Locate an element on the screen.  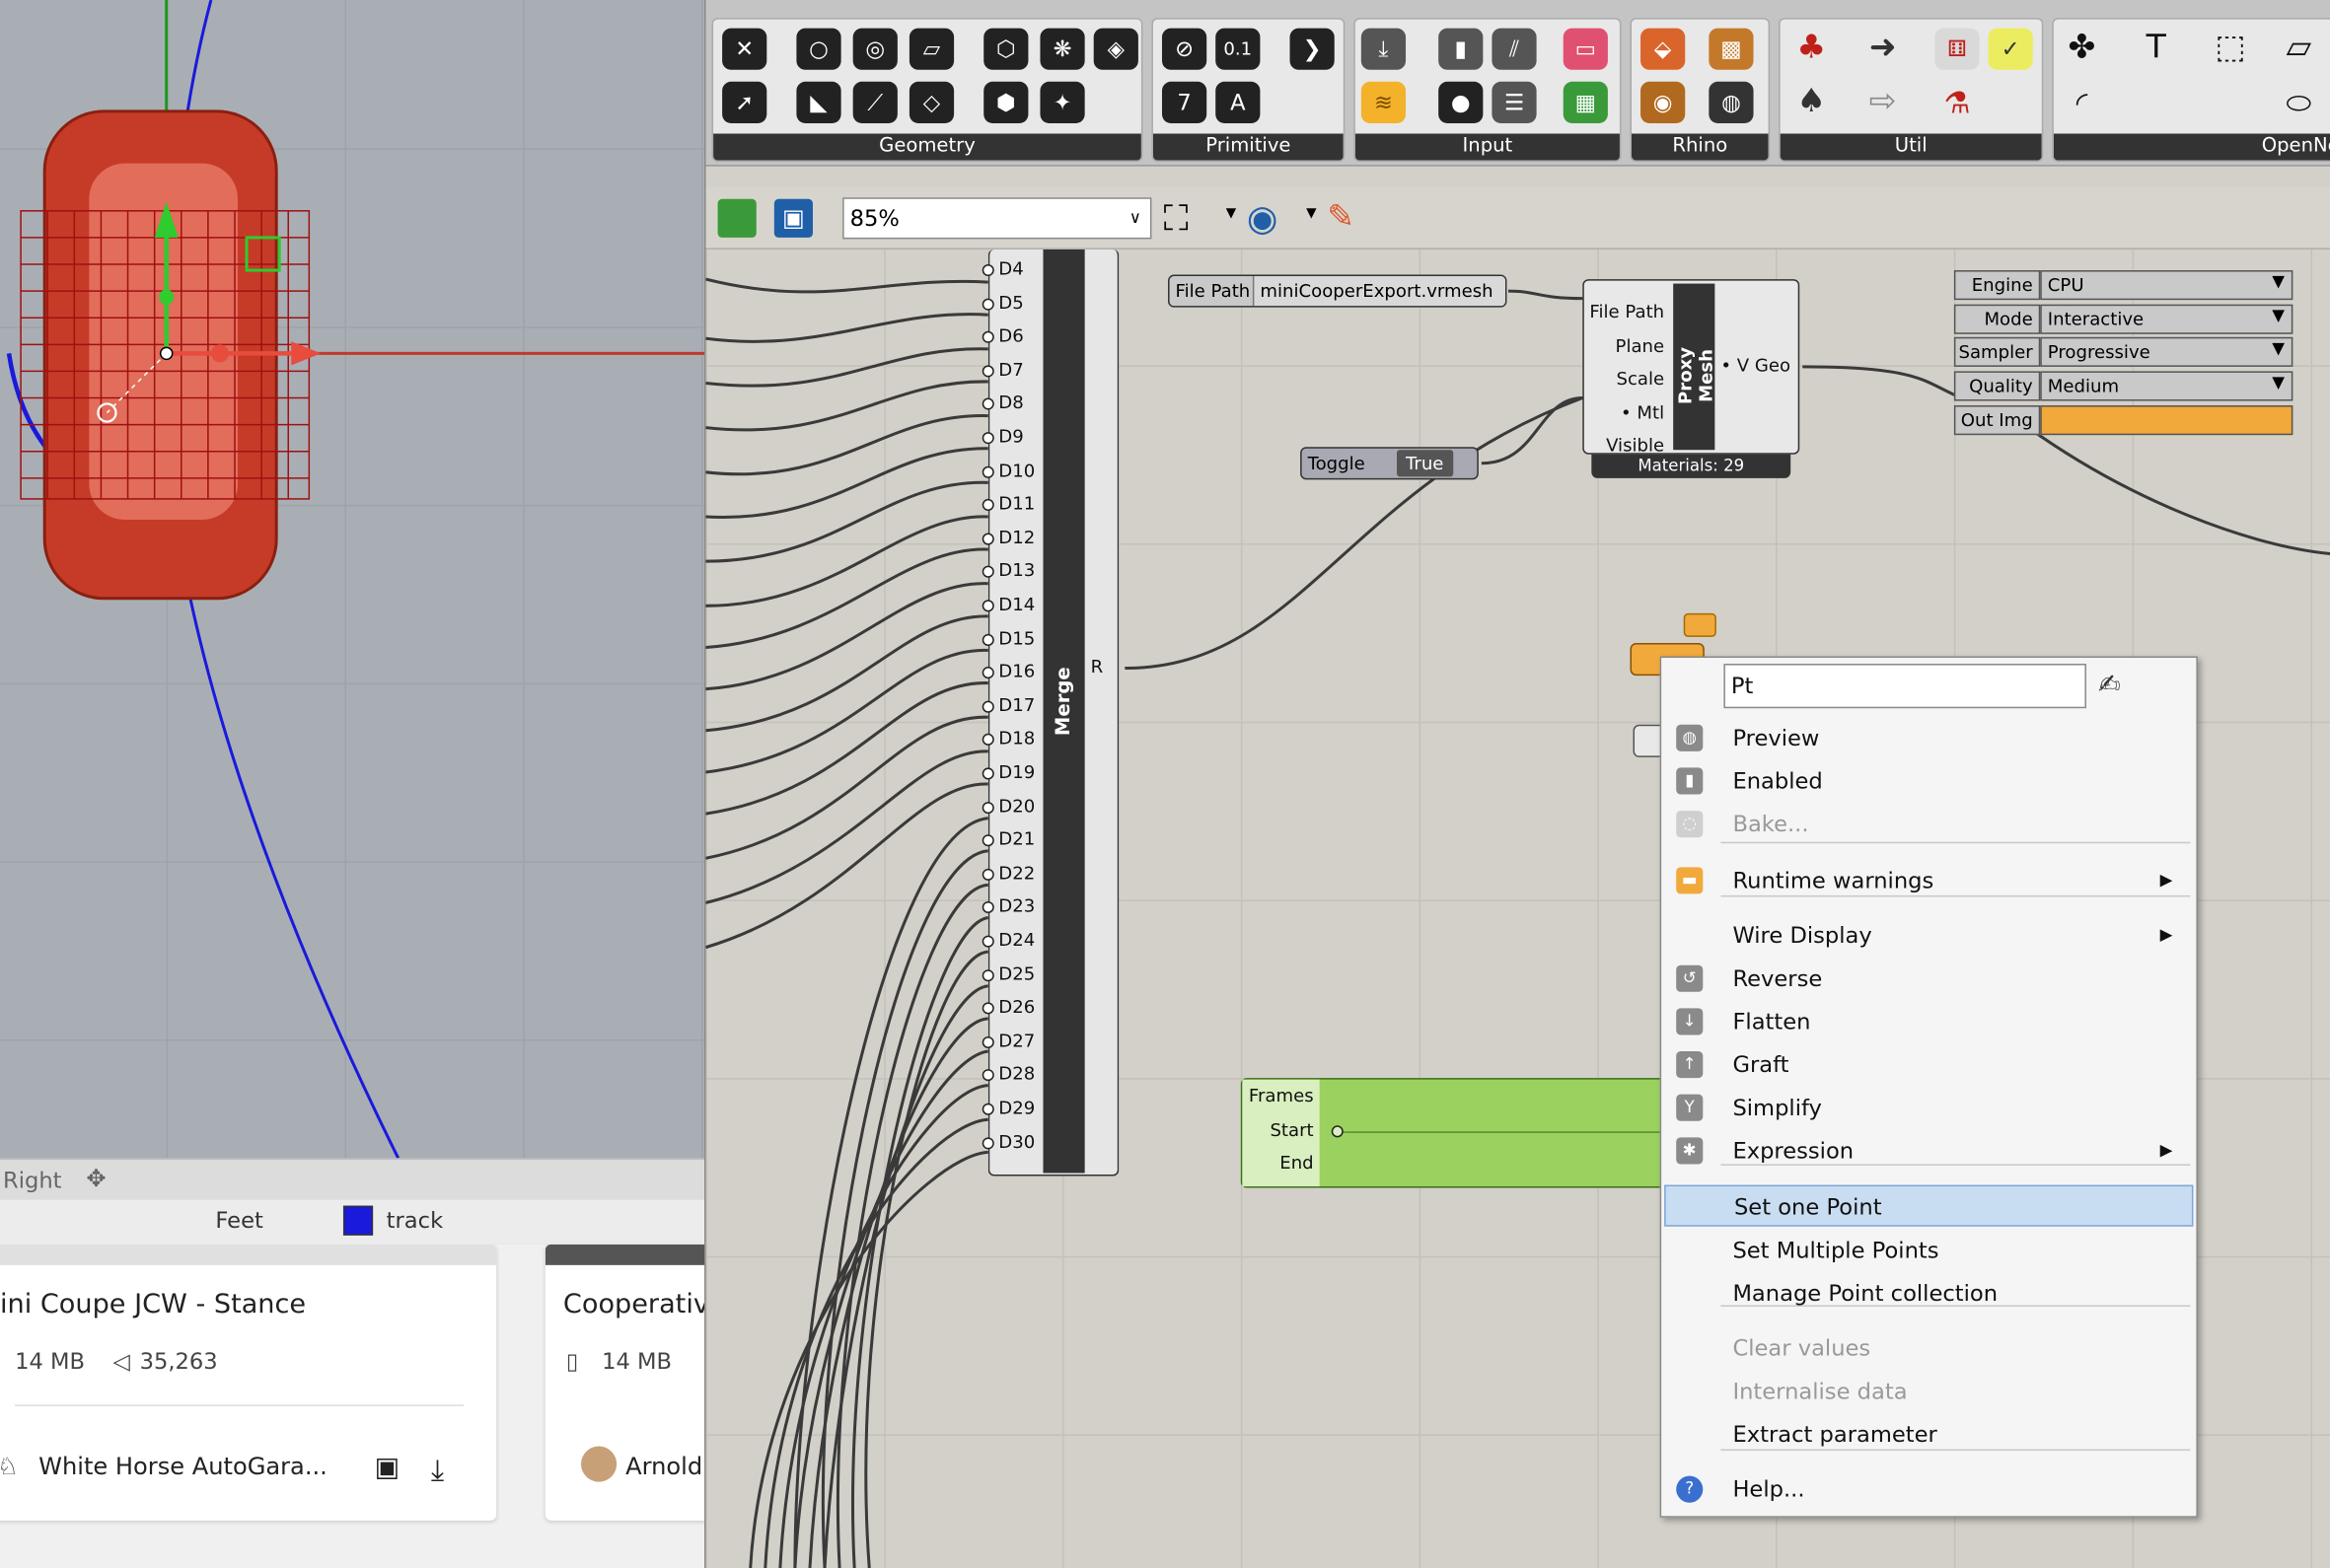
surface-icon: ▱ is located at coordinates (932, 49).